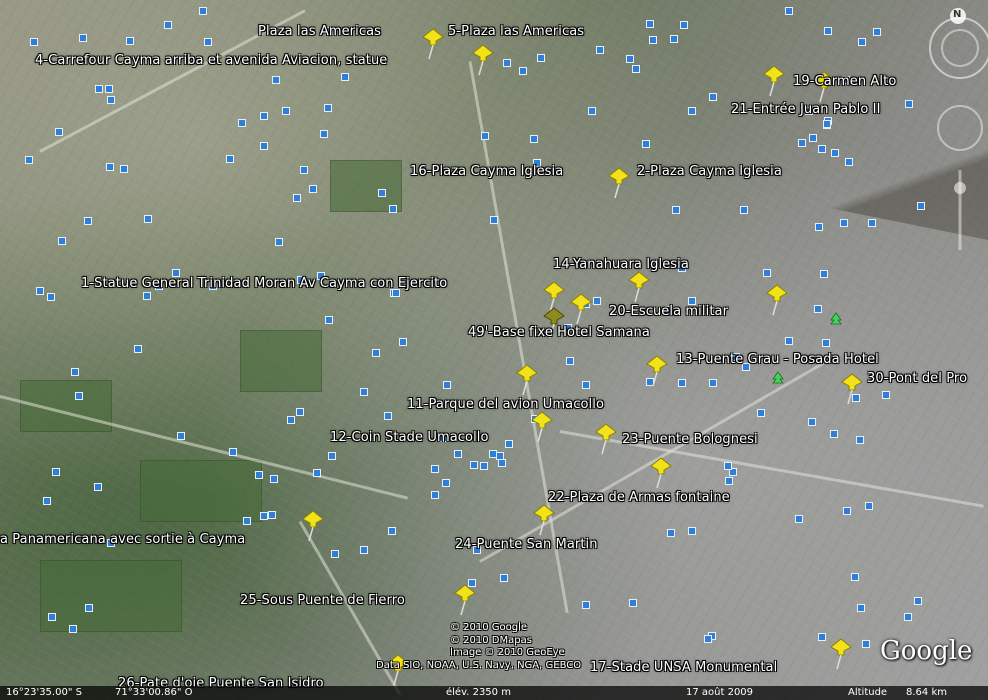 The image size is (988, 700). Describe the element at coordinates (559, 332) in the screenshot. I see `place-label: 49'-Base fixe Hotel Samana` at that location.